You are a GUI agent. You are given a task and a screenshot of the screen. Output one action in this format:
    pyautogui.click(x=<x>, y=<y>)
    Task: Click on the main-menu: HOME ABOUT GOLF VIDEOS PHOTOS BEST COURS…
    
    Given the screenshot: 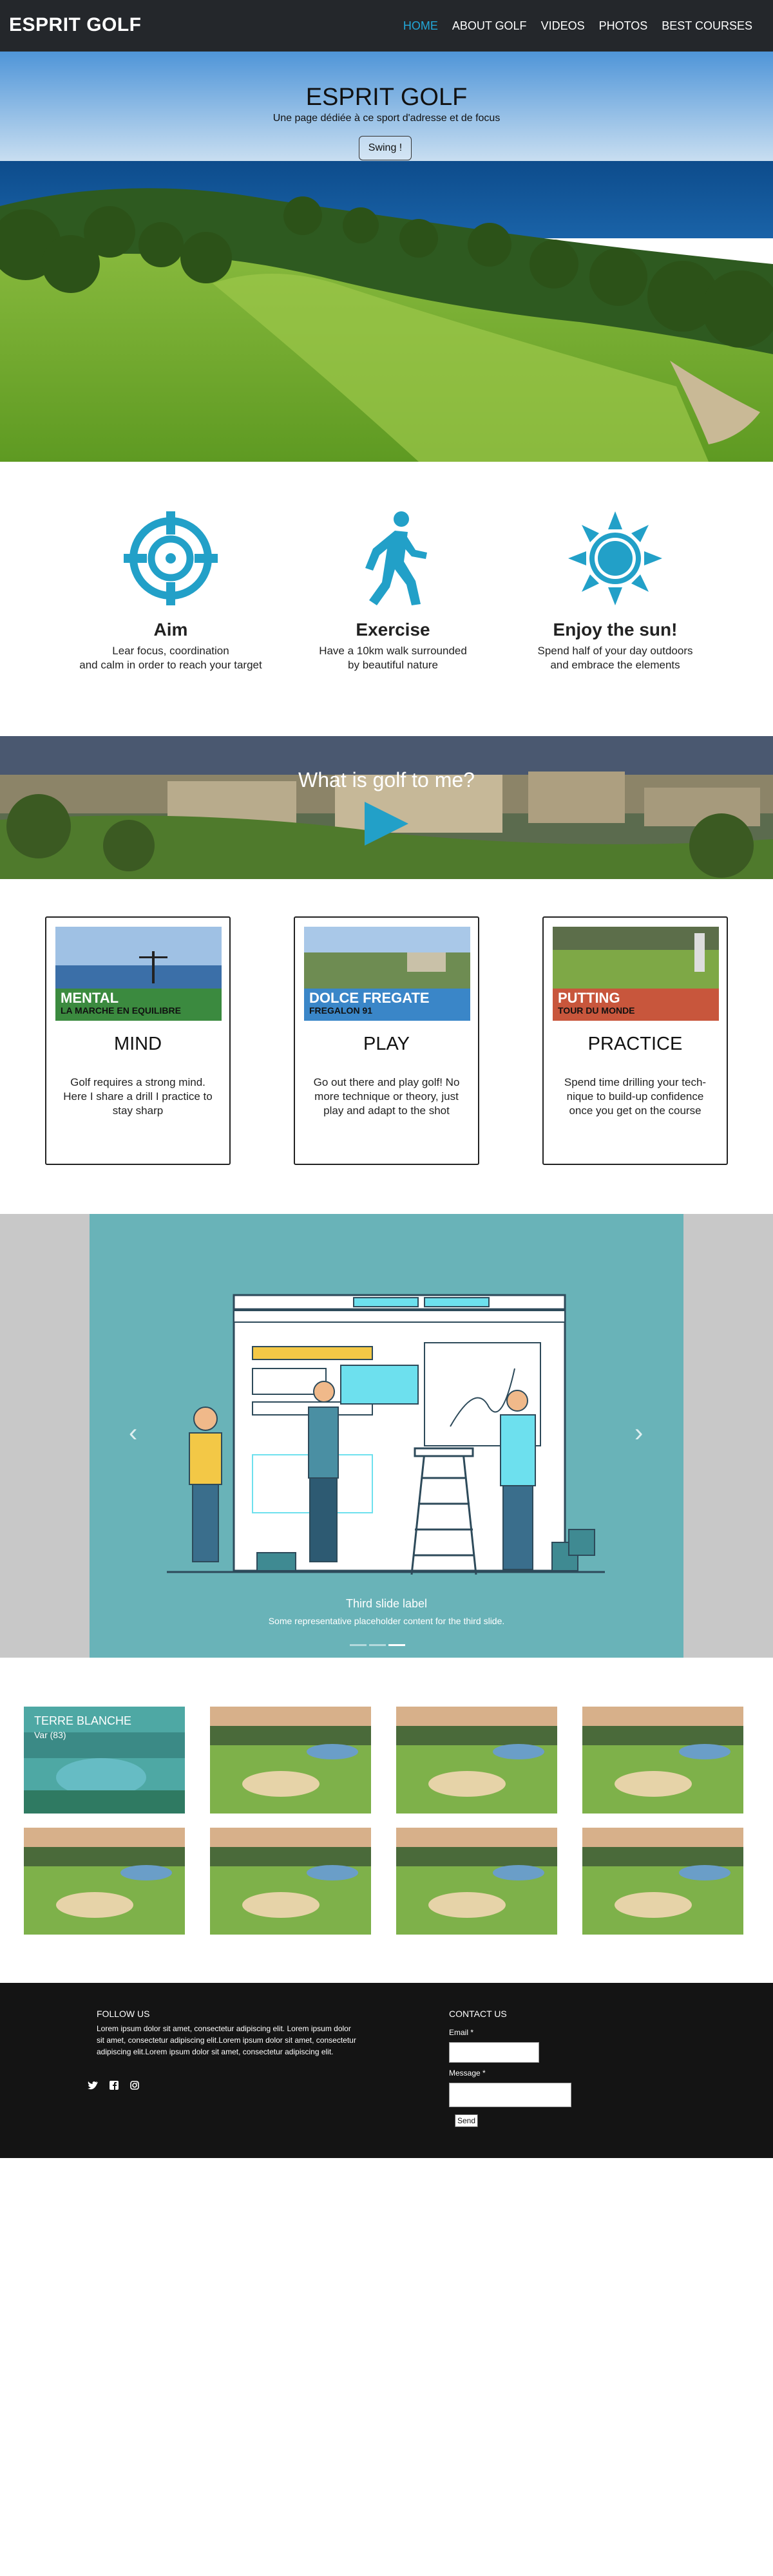 What is the action you would take?
    pyautogui.click(x=570, y=26)
    